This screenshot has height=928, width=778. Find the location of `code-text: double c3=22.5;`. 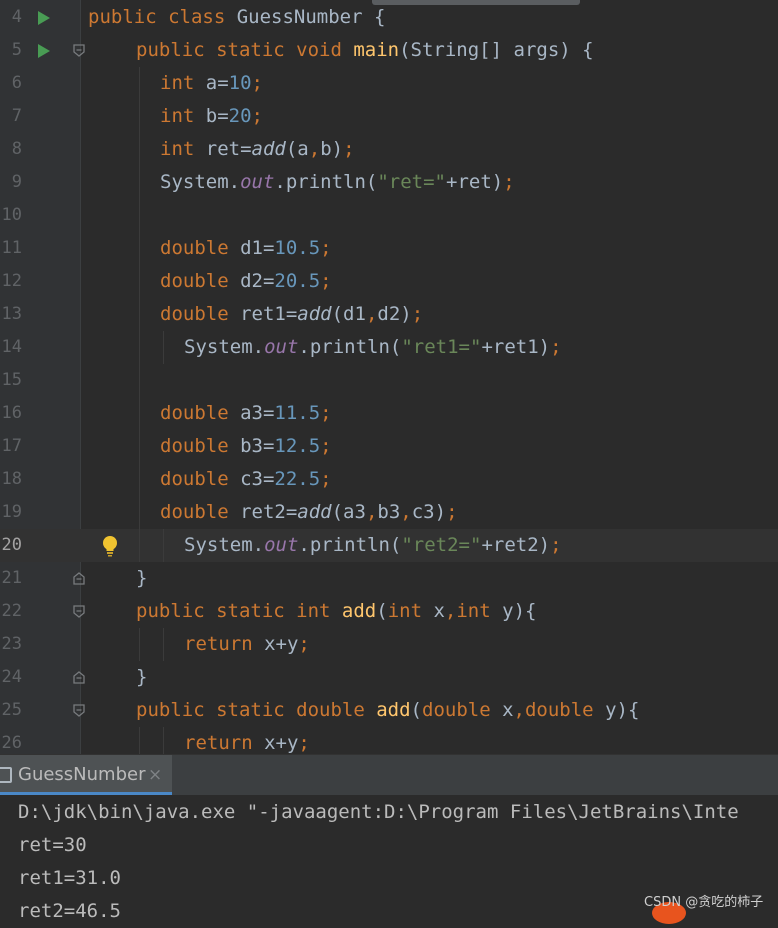

code-text: double c3=22.5; is located at coordinates (246, 479).